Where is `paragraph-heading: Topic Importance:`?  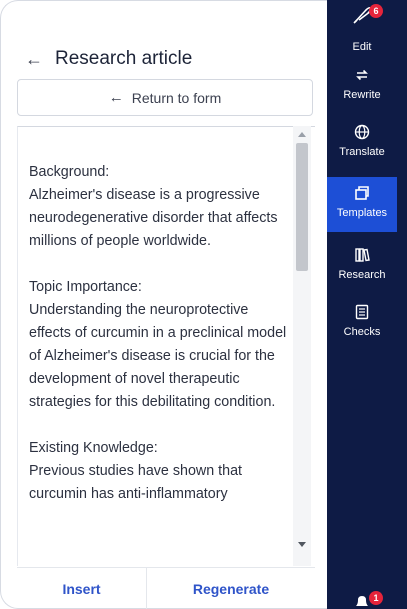
paragraph-heading: Topic Importance: is located at coordinates (85, 287).